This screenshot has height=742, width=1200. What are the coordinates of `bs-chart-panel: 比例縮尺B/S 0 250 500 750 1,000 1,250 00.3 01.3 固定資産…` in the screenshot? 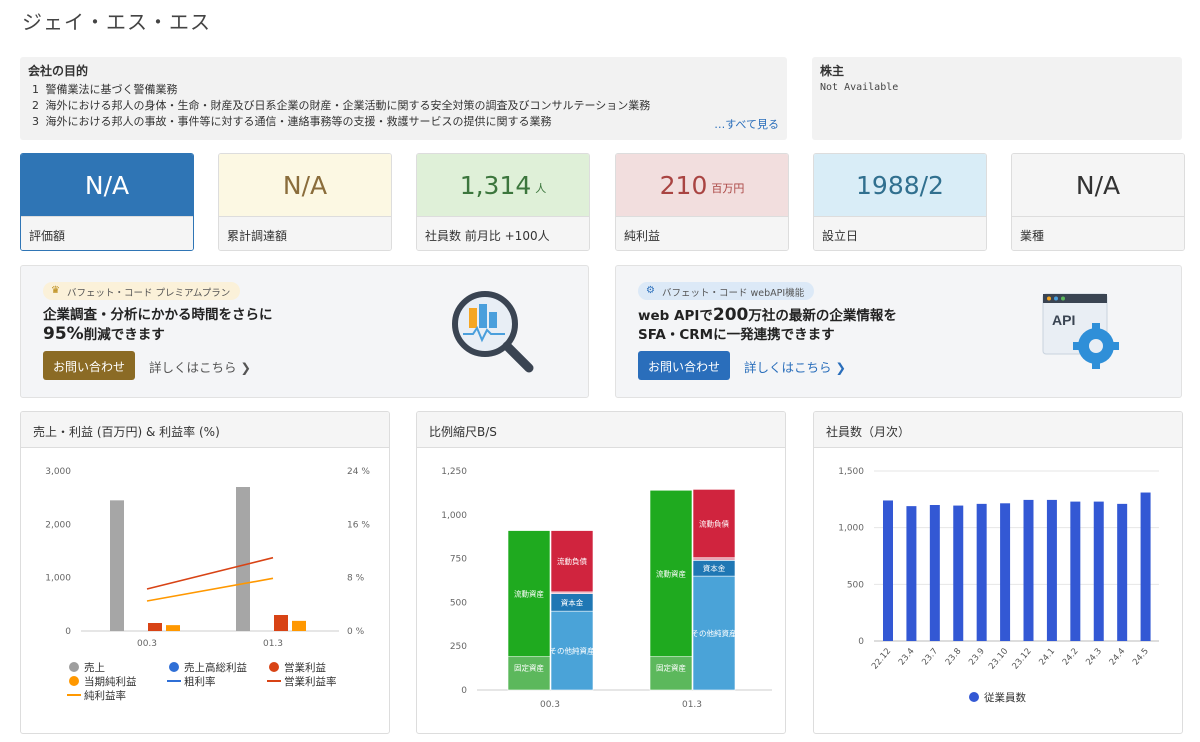 It's located at (601, 572).